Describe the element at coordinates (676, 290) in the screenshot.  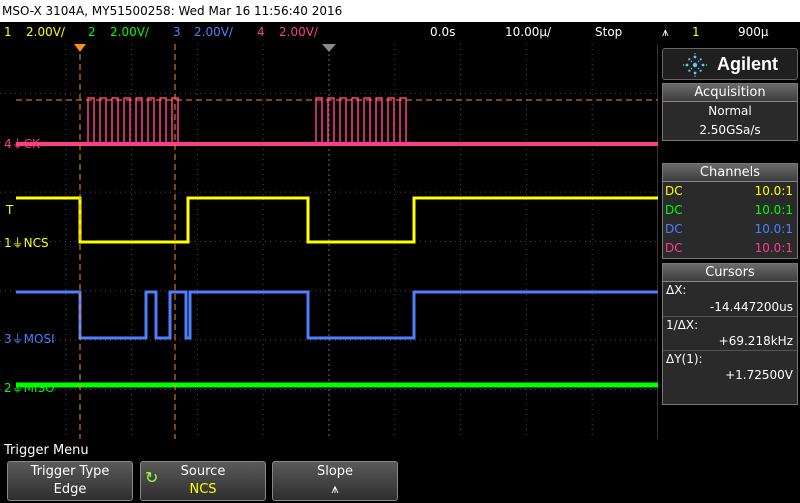
I see `delta-x-label: ΔX:` at that location.